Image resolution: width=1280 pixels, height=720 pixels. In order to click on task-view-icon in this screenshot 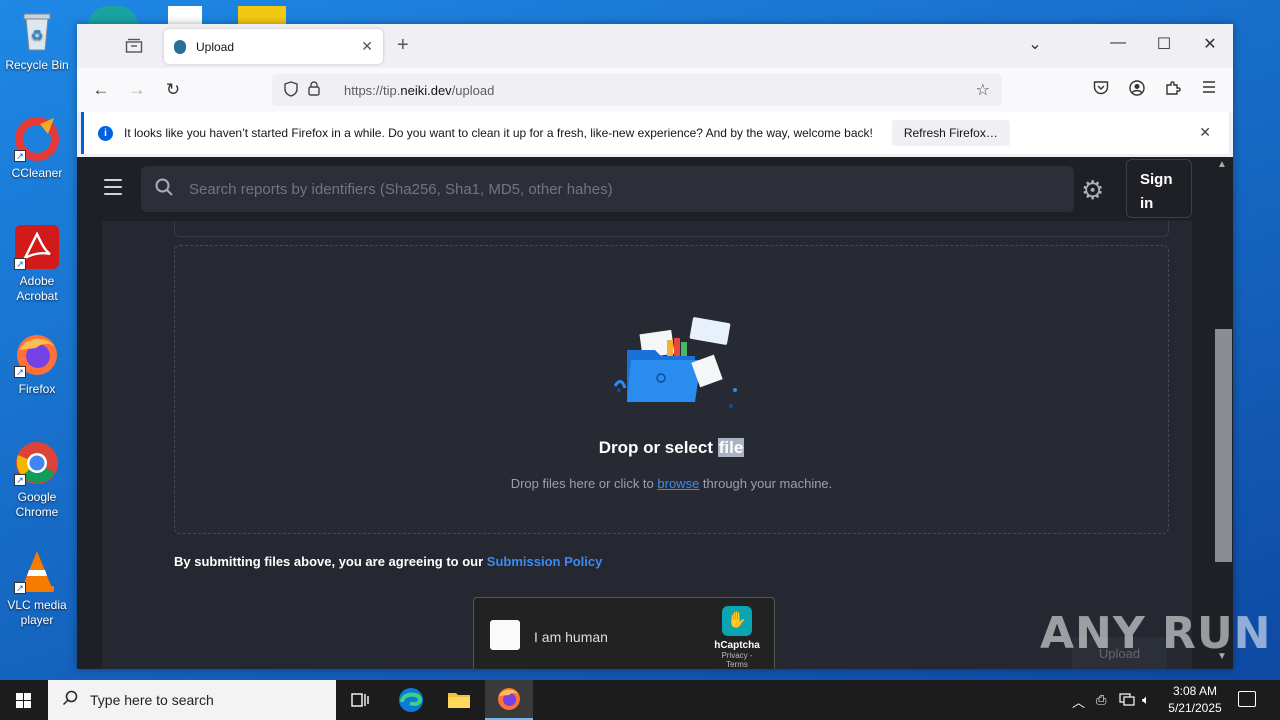, I will do `click(360, 700)`.